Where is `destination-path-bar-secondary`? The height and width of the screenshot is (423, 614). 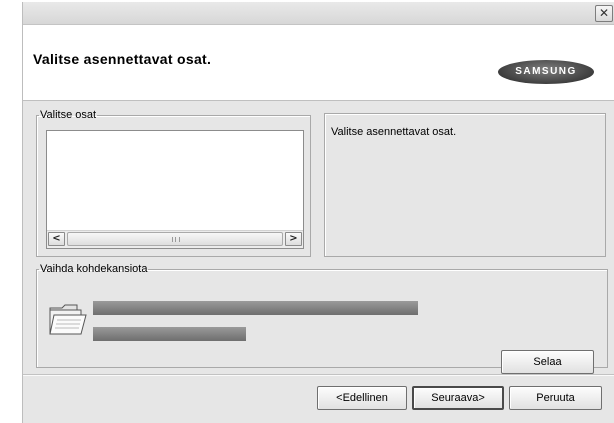
destination-path-bar-secondary is located at coordinates (169, 334).